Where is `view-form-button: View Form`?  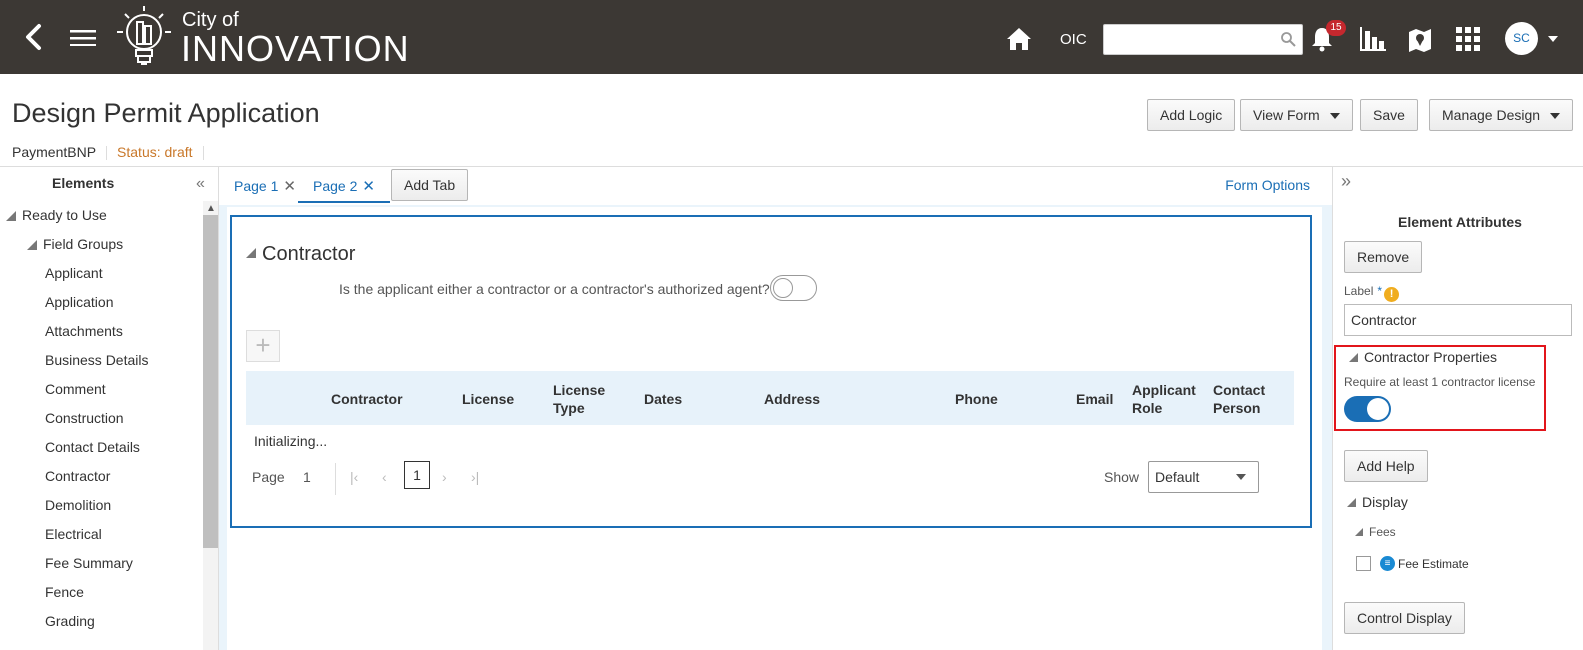 view-form-button: View Form is located at coordinates (1296, 115).